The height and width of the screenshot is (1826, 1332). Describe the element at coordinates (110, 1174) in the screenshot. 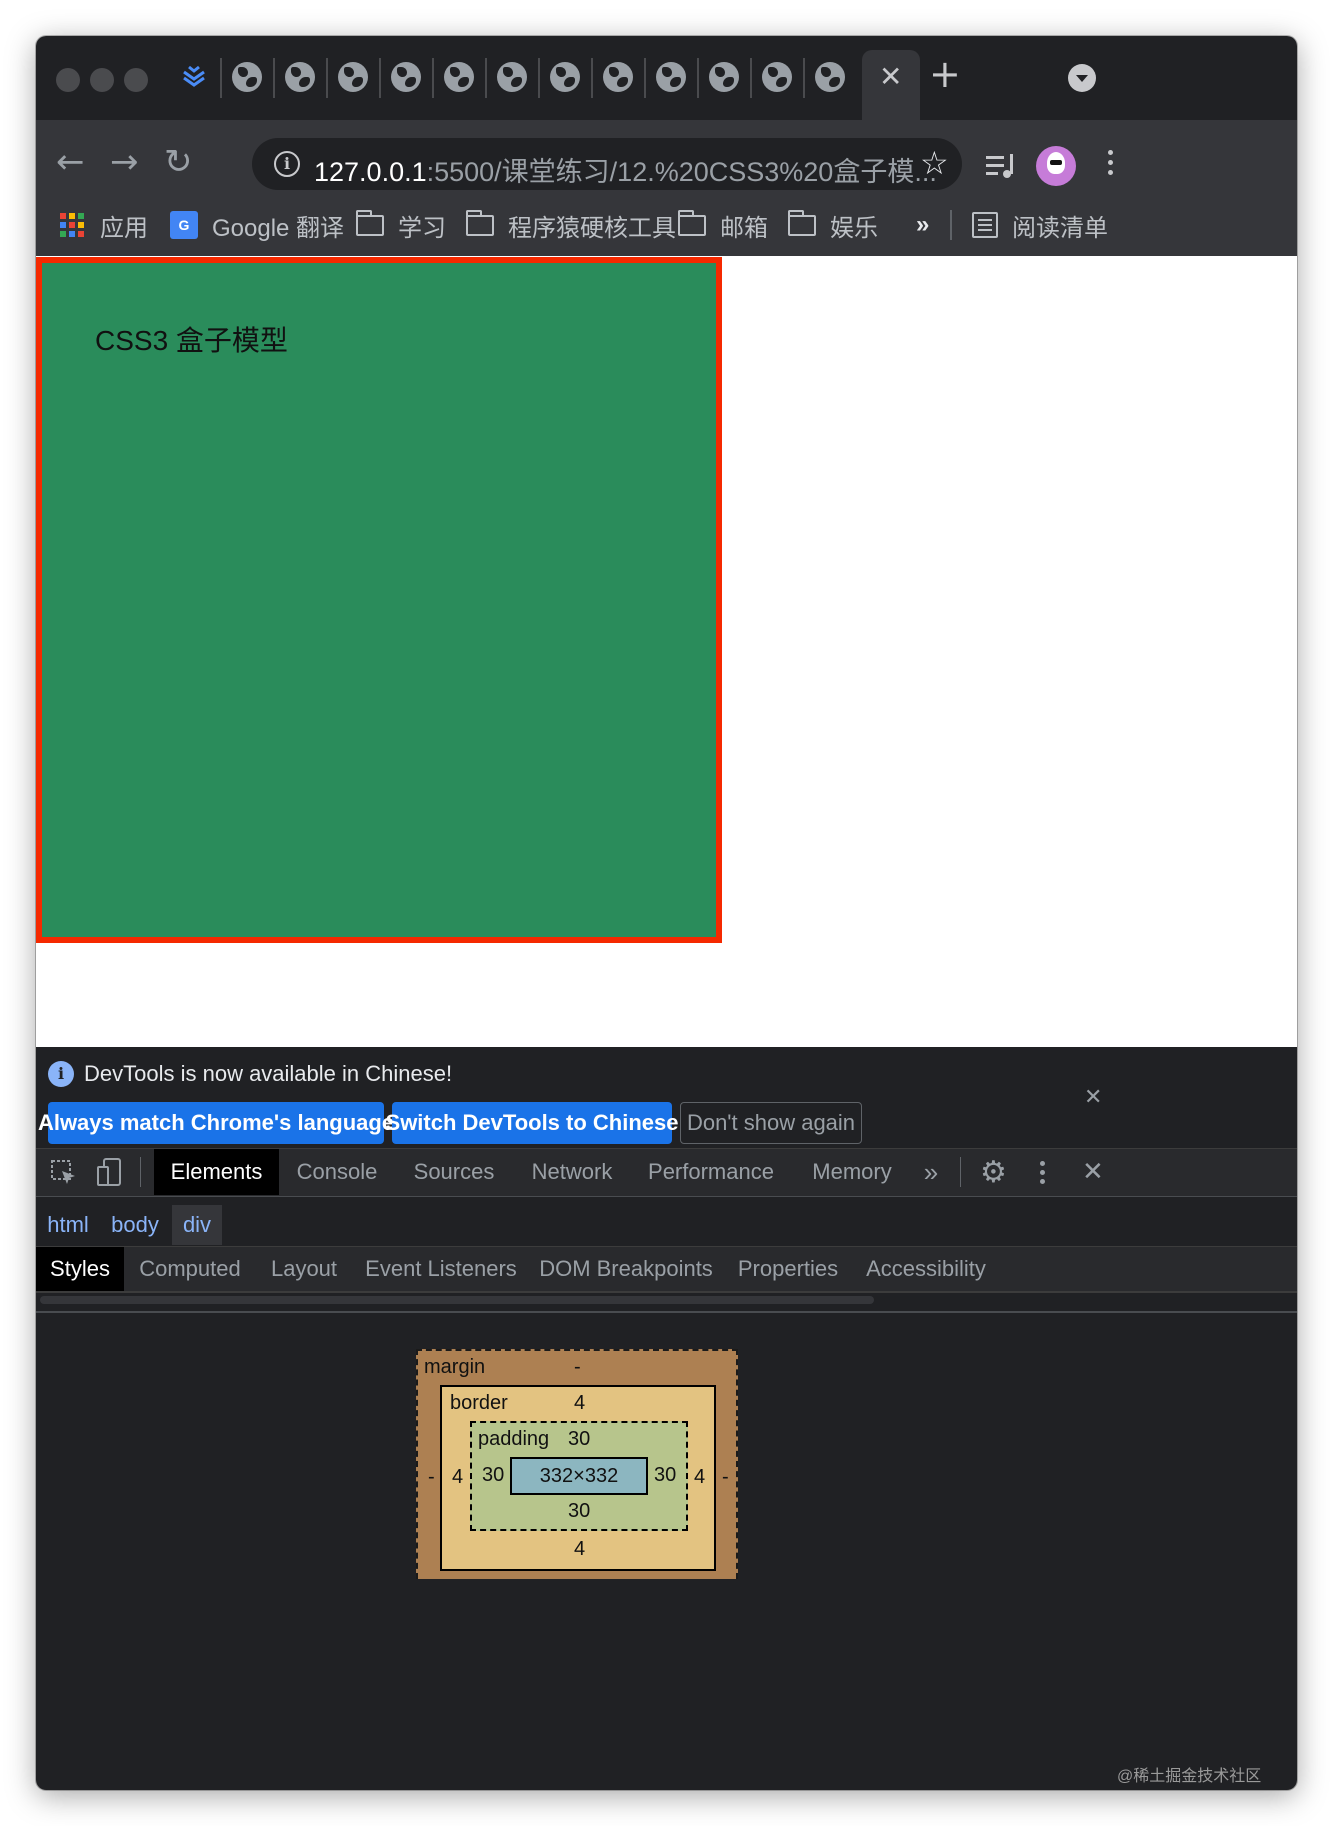

I see `device-toolbar-icon` at that location.